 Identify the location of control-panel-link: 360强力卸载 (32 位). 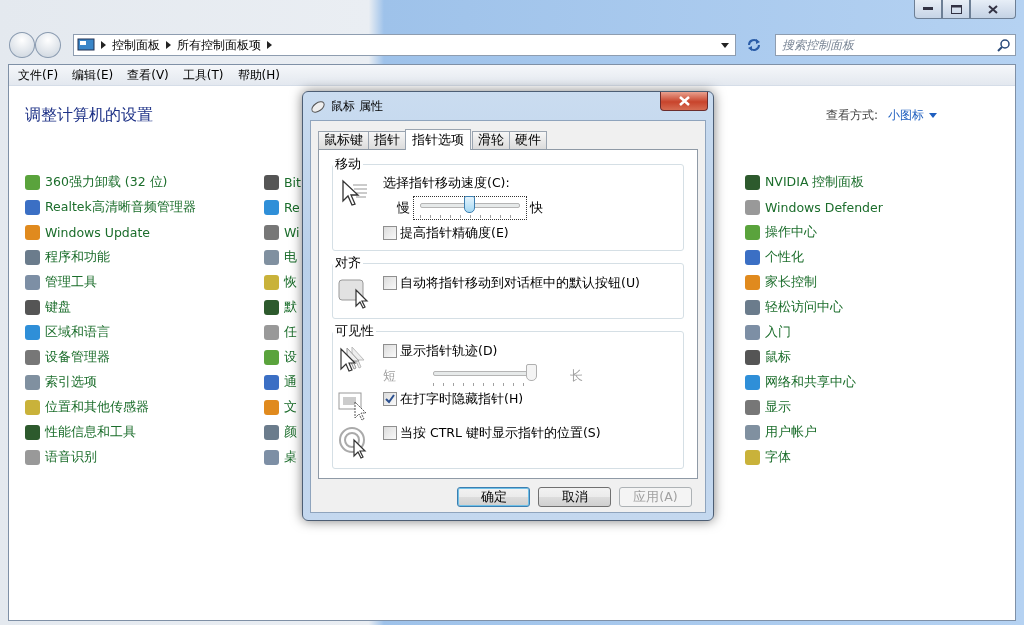
(106, 182).